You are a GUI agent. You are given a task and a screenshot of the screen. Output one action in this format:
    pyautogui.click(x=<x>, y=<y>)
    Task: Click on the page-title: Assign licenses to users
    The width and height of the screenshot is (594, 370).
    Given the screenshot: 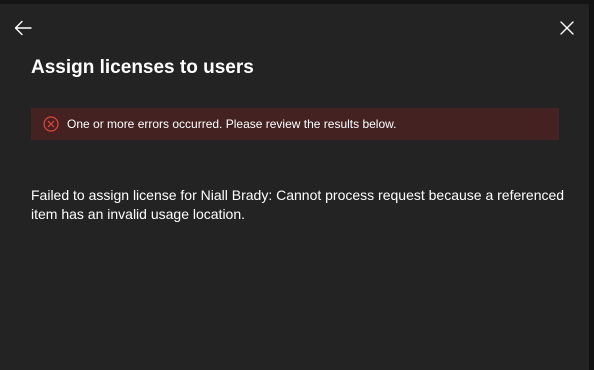 What is the action you would take?
    pyautogui.click(x=142, y=67)
    